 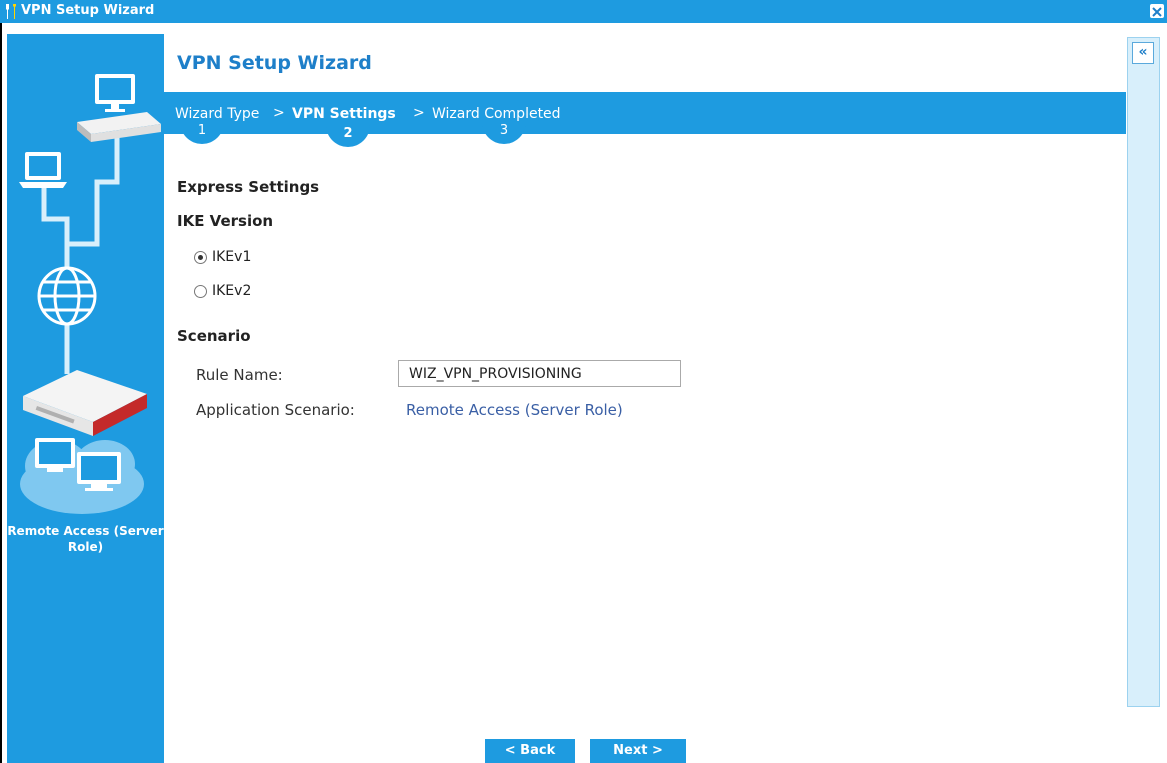 I want to click on ike-version-heading: IKE Version, so click(x=225, y=221).